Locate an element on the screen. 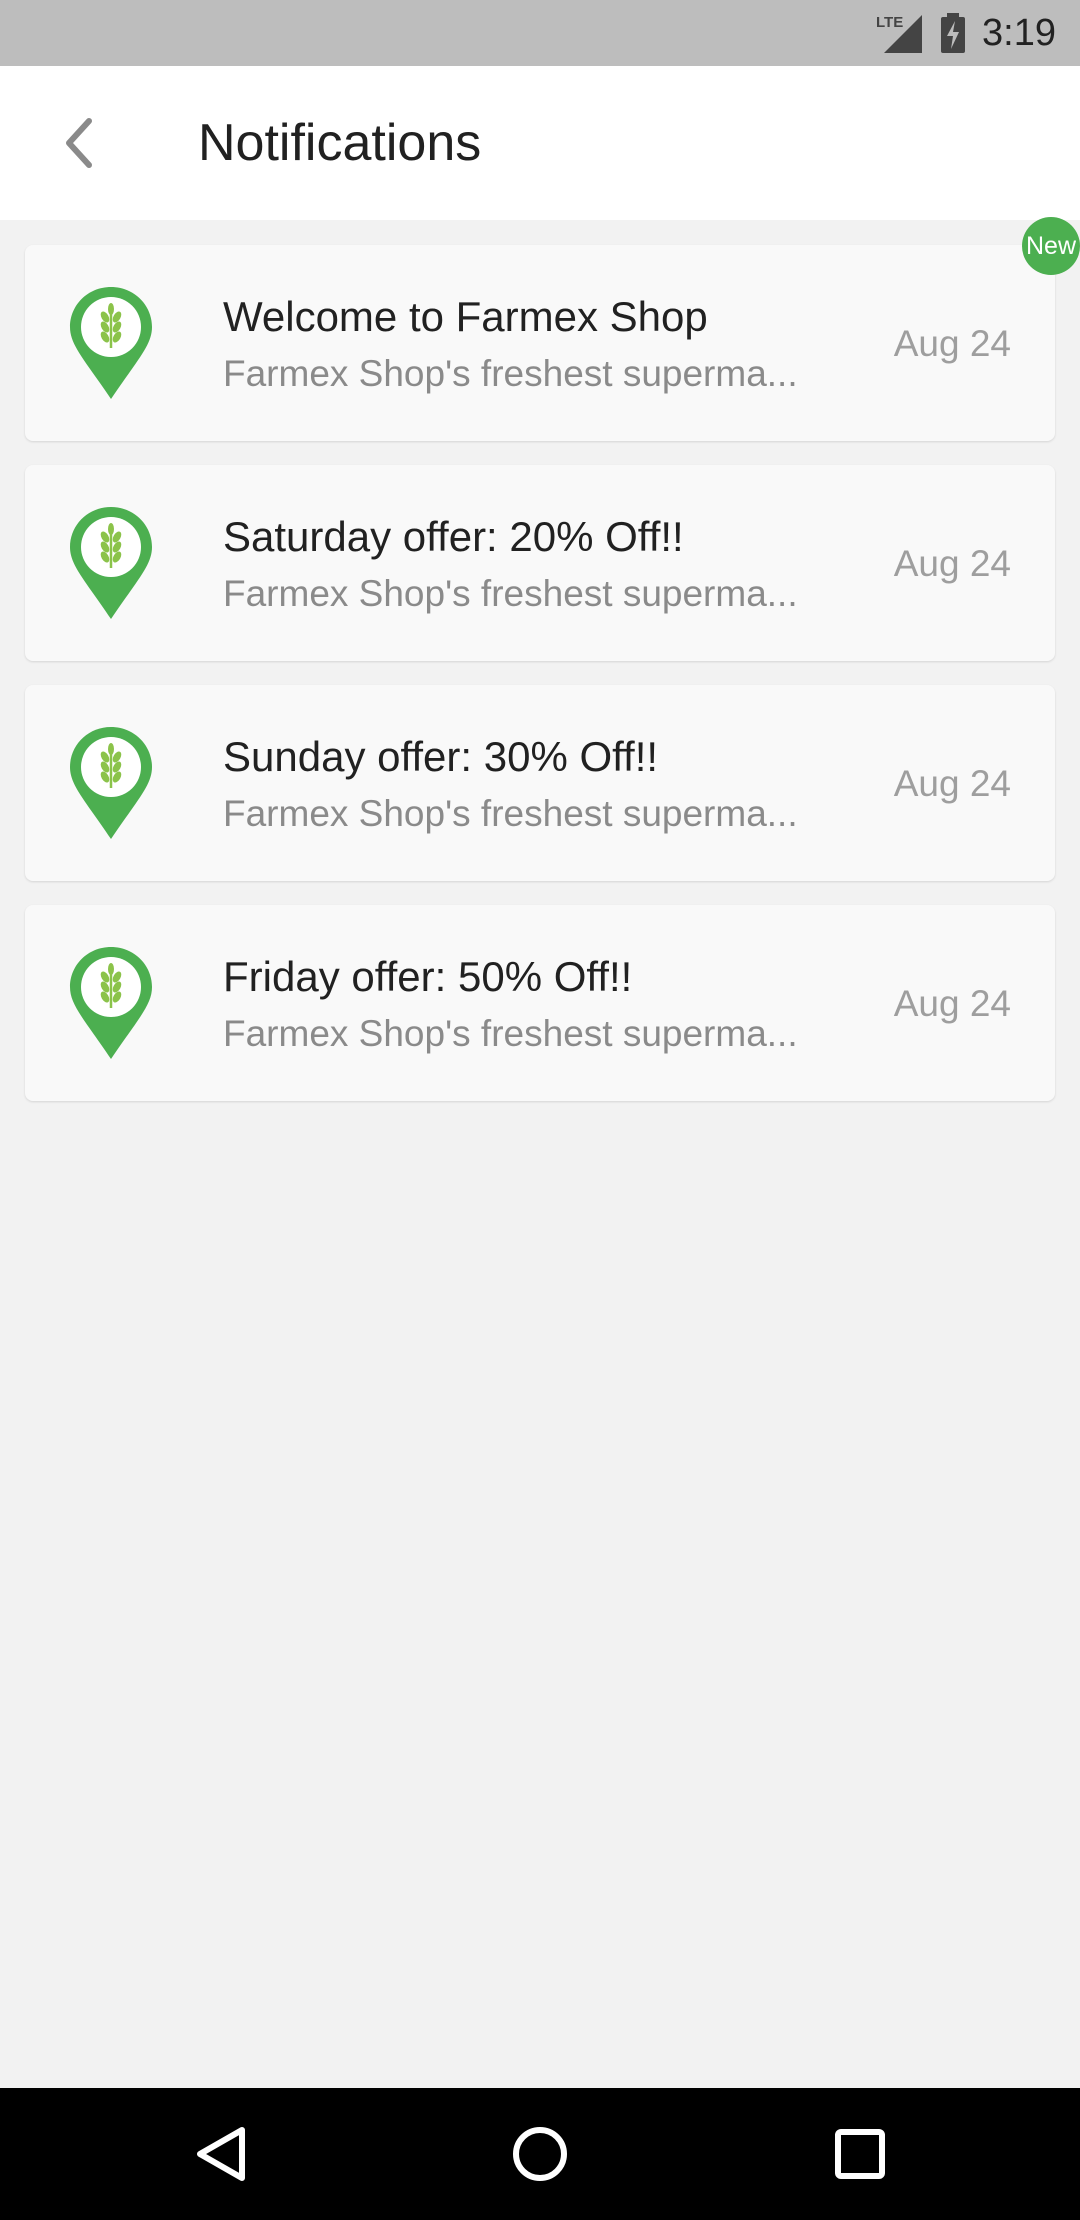 The width and height of the screenshot is (1080, 2220). nav-home-circle-icon is located at coordinates (540, 2154).